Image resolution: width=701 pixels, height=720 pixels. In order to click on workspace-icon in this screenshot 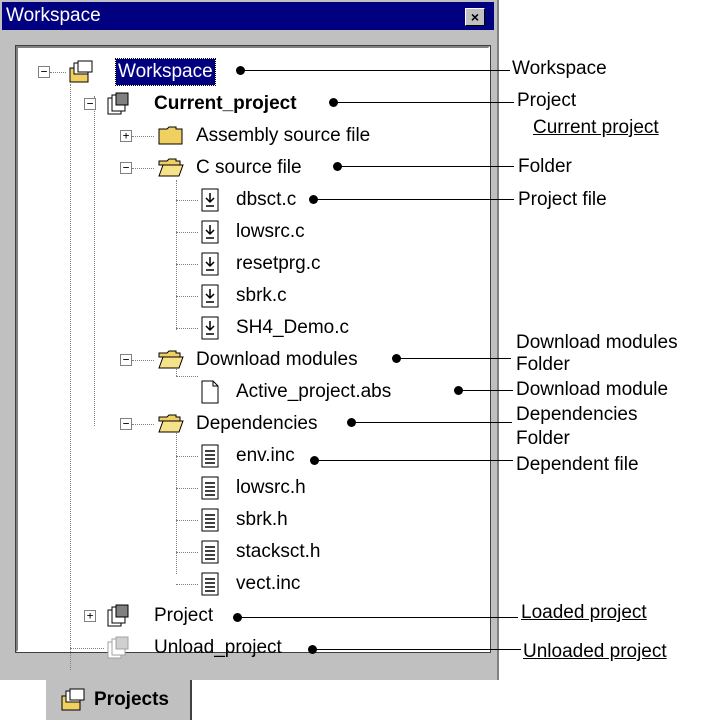, I will do `click(81, 71)`.